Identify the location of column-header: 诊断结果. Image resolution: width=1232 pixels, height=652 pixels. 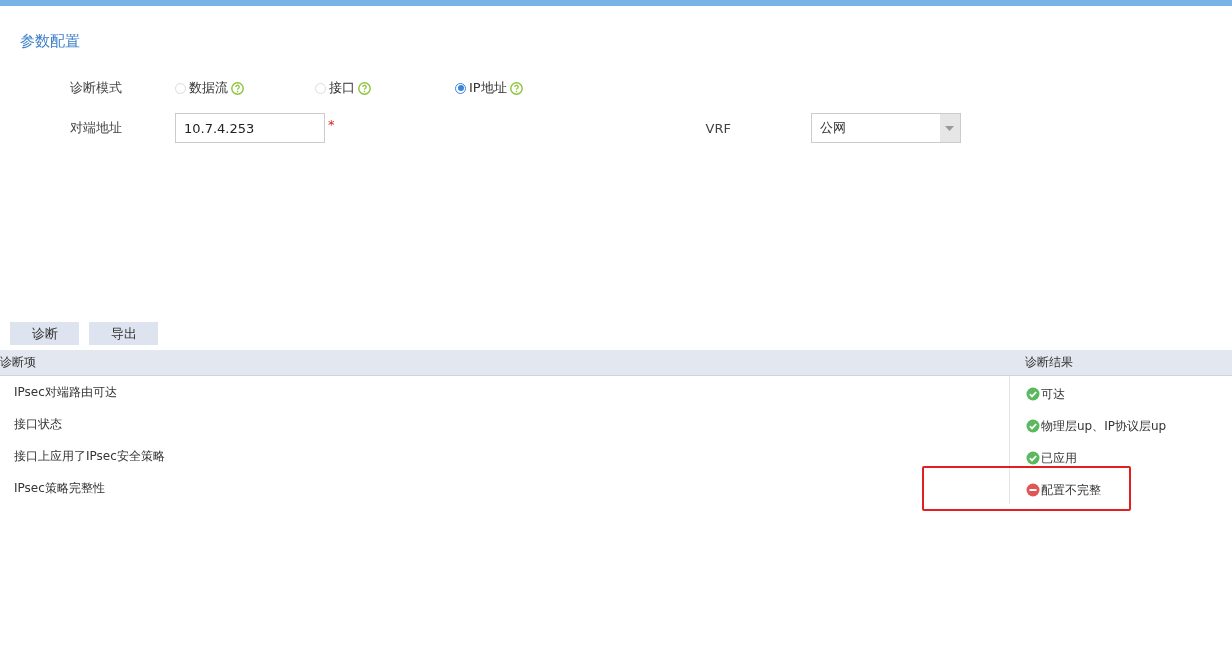
(1048, 362).